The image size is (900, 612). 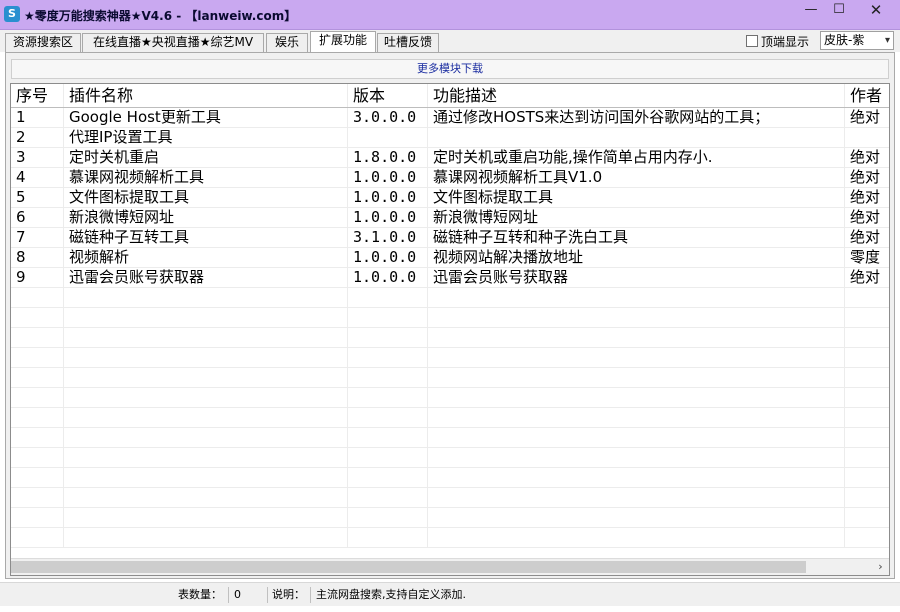 I want to click on scroll-right-icon: ›, so click(x=880, y=567).